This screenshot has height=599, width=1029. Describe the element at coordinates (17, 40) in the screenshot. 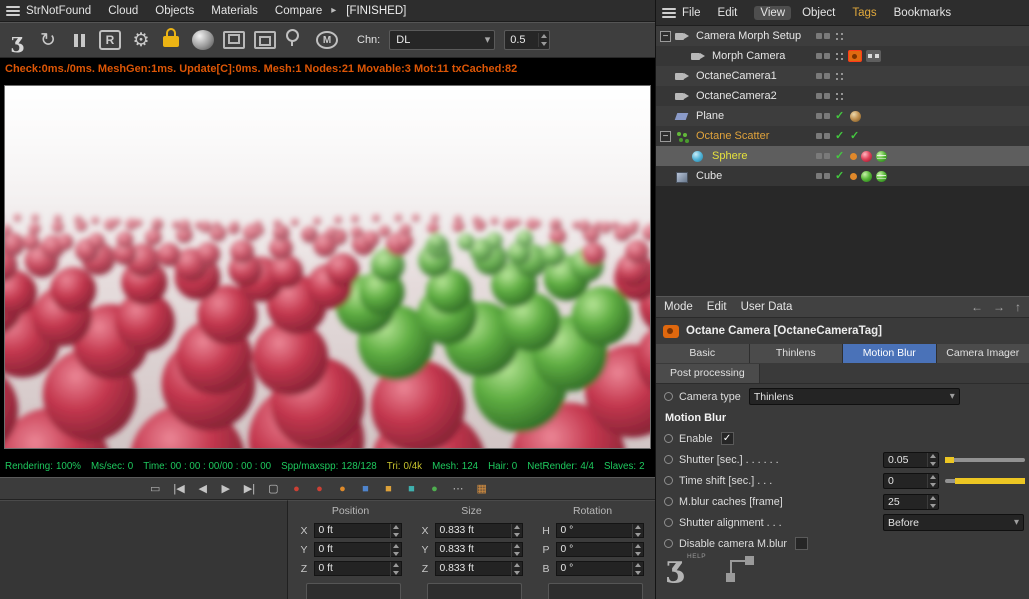

I see `octane-logo-icon: ʒ` at that location.